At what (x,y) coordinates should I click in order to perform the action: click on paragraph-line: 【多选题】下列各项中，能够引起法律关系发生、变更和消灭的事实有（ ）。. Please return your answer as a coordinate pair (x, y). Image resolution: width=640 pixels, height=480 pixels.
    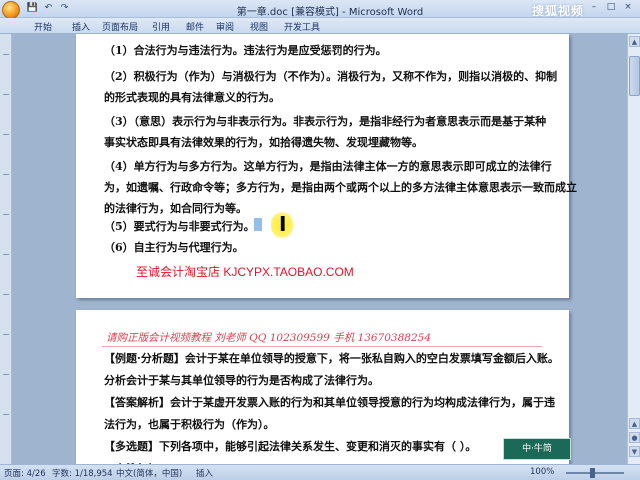
    Looking at the image, I should click on (290, 446).